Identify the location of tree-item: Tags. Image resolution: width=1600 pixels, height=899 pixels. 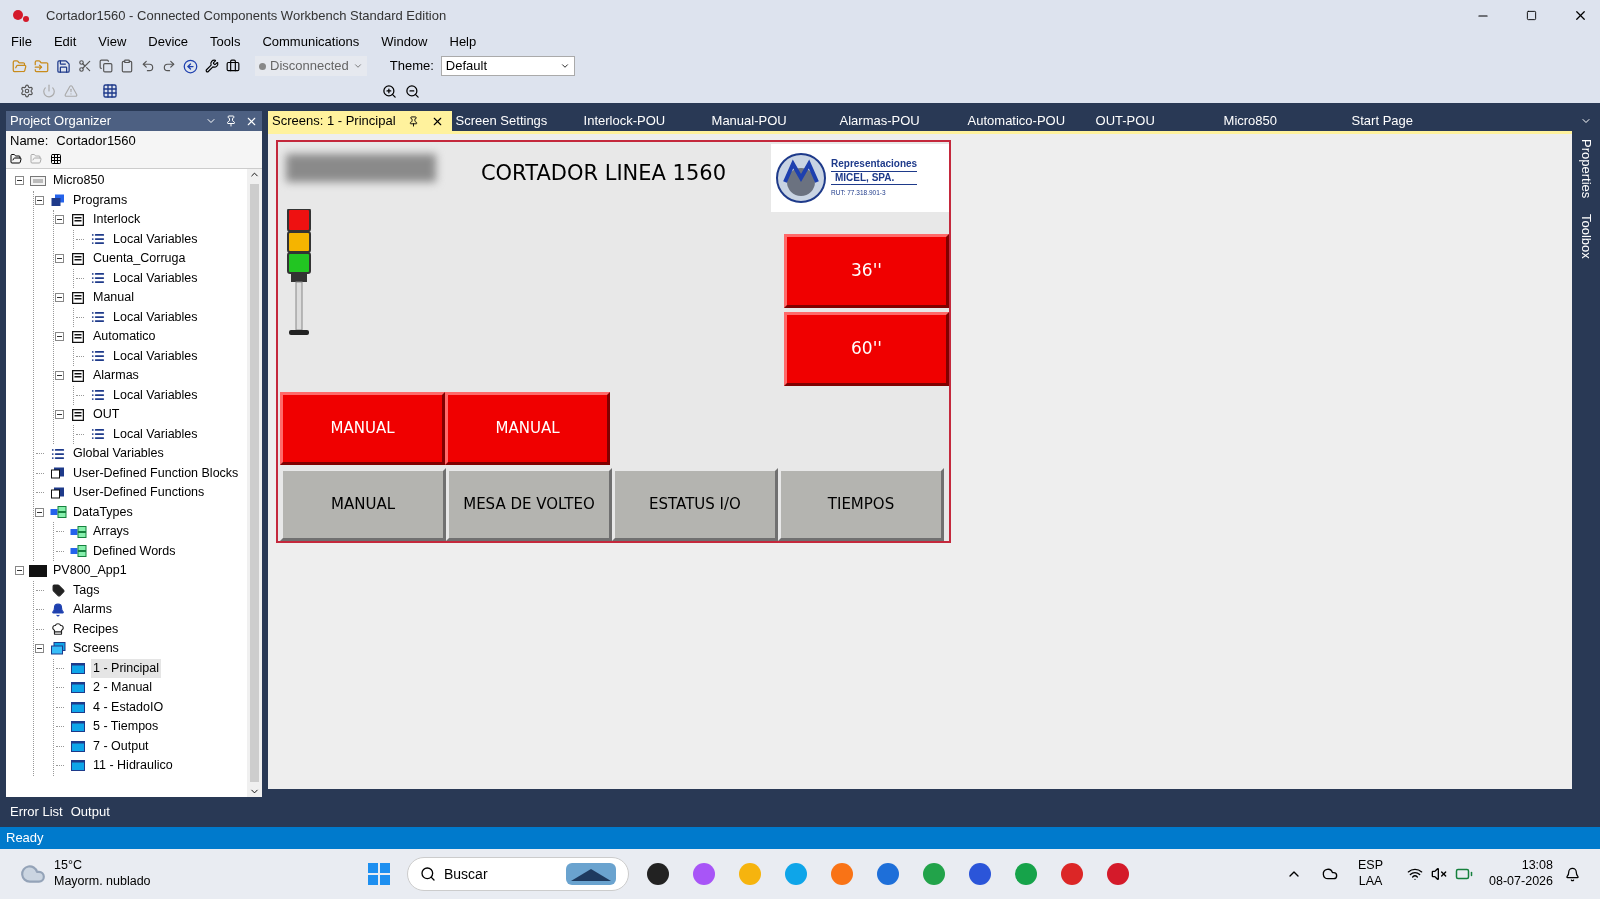
(86, 590).